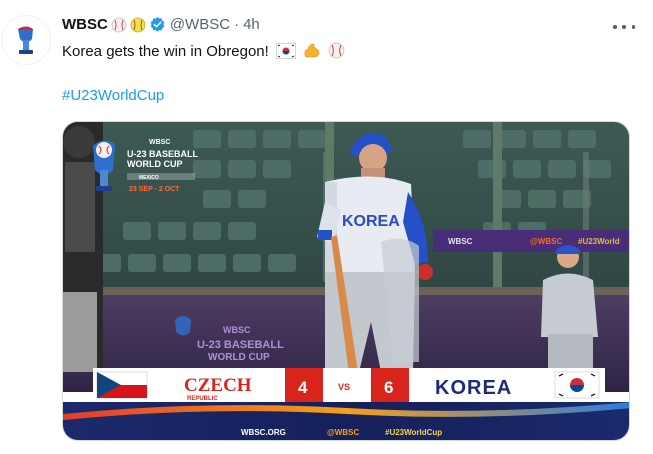 The image size is (653, 454). I want to click on avatar, so click(26, 40).